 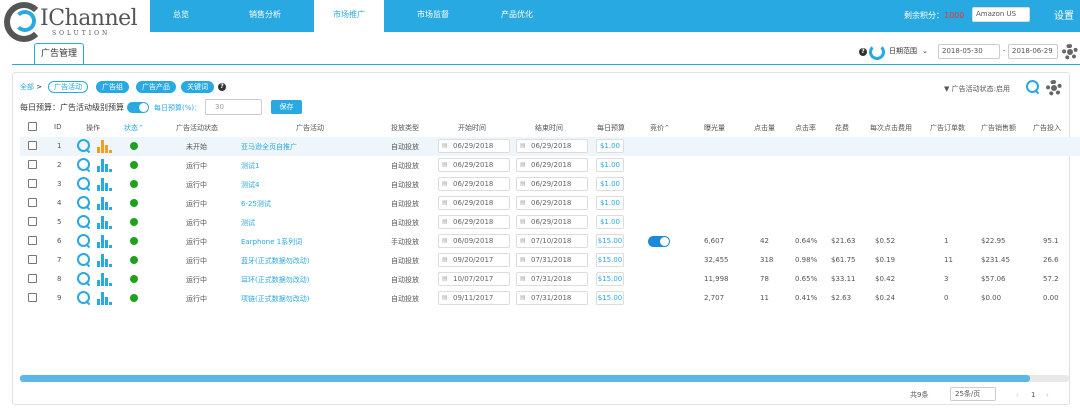 What do you see at coordinates (271, 242) in the screenshot?
I see `row-campaign-name: Earphone 1系列词` at bounding box center [271, 242].